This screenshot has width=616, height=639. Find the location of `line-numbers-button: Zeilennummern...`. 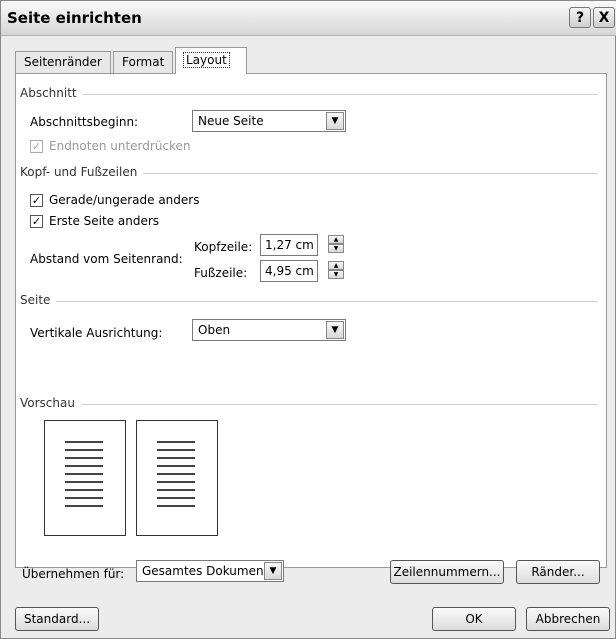

line-numbers-button: Zeilennummern... is located at coordinates (447, 572).